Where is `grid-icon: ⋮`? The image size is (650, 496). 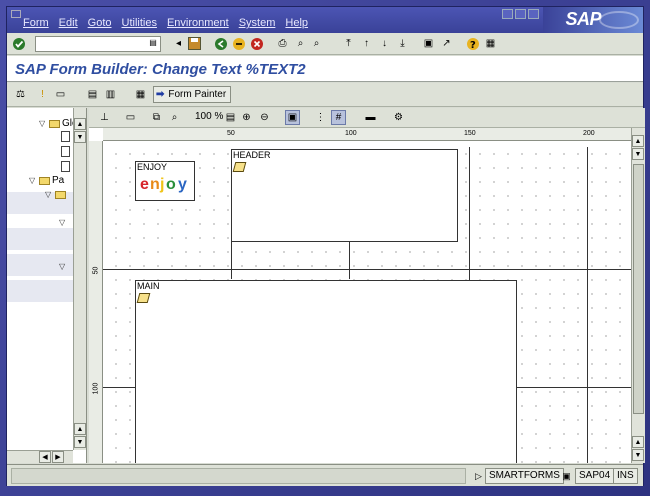 grid-icon: ⋮ is located at coordinates (320, 117).